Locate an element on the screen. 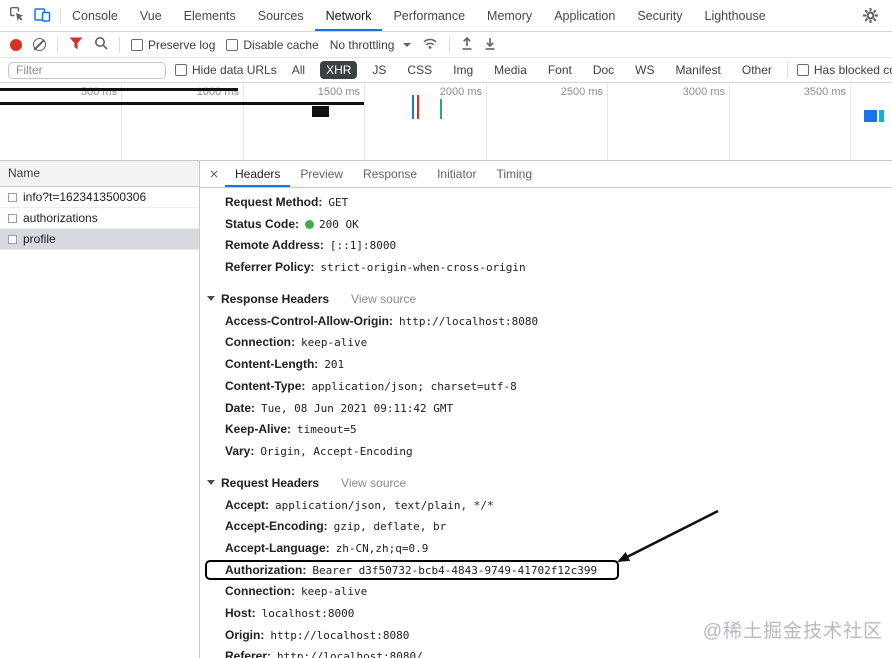 Image resolution: width=892 pixels, height=658 pixels. name-column-header: Name is located at coordinates (99, 174).